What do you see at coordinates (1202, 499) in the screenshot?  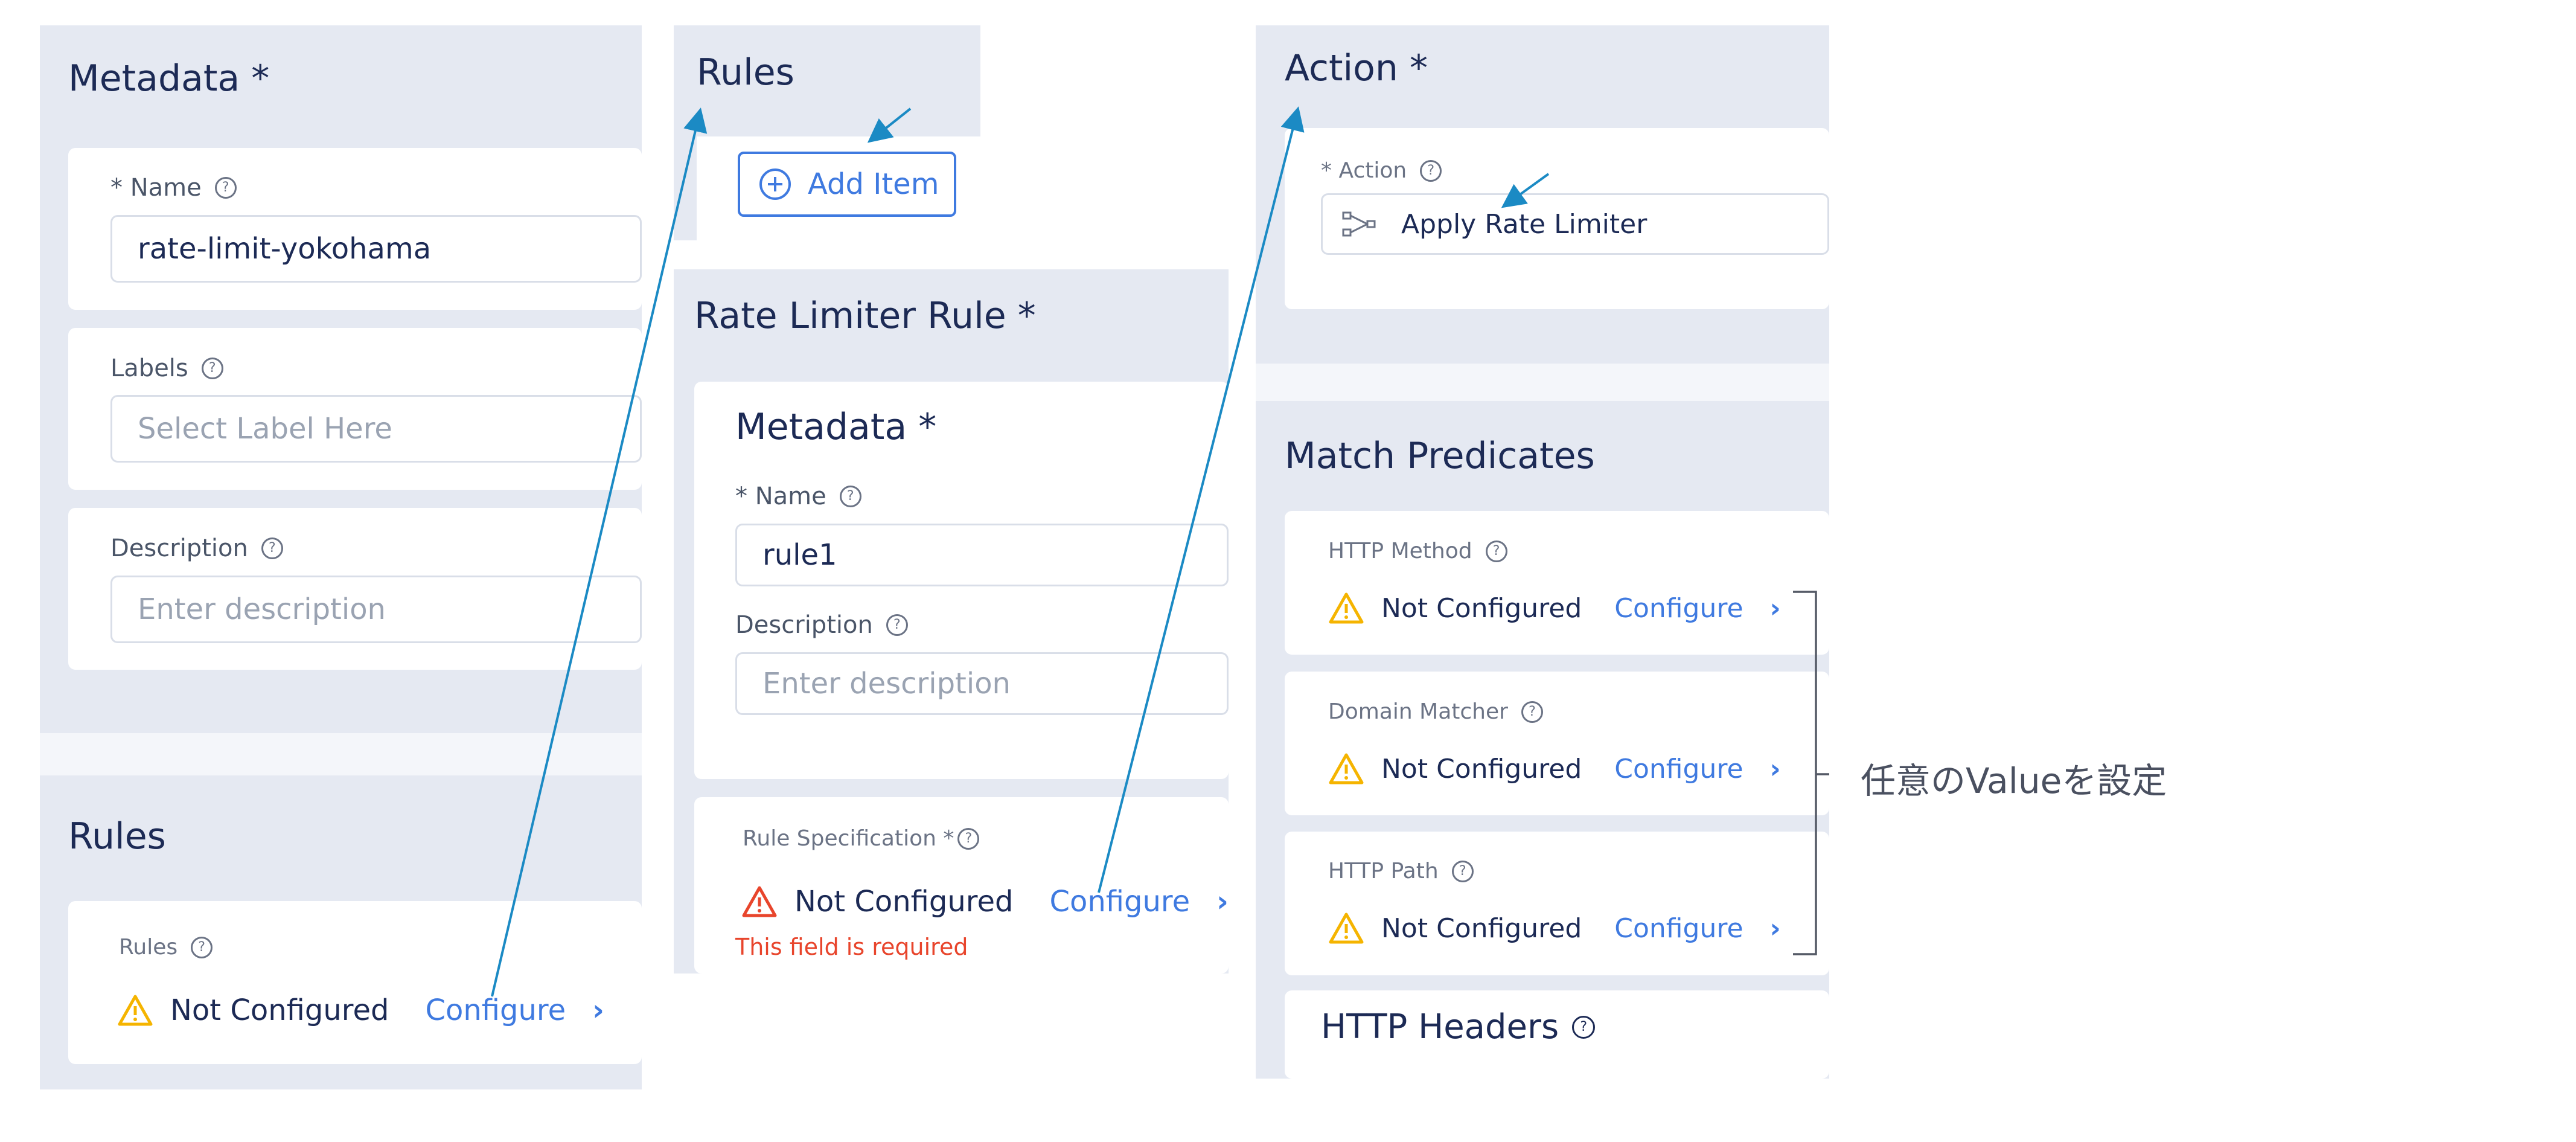 I see `arrow-spec-to-action` at bounding box center [1202, 499].